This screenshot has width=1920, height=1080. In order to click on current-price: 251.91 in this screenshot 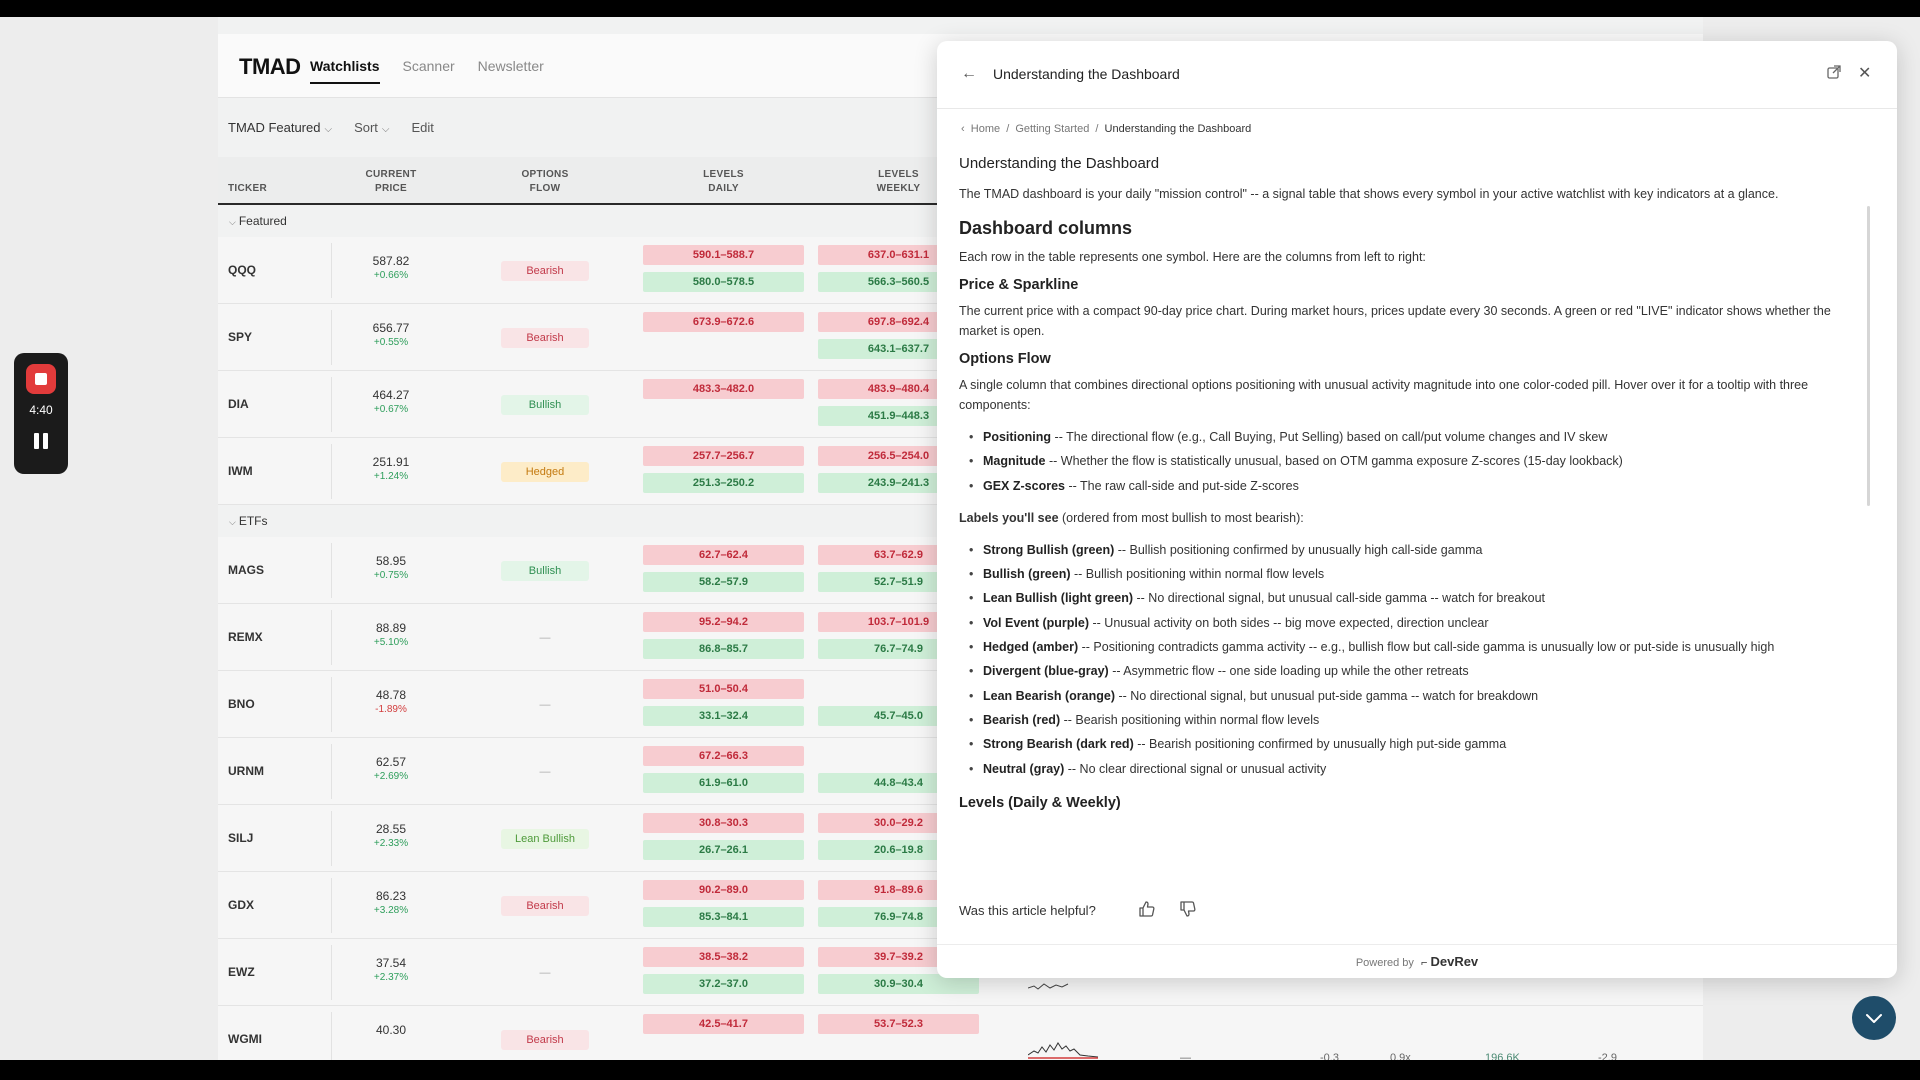, I will do `click(391, 462)`.